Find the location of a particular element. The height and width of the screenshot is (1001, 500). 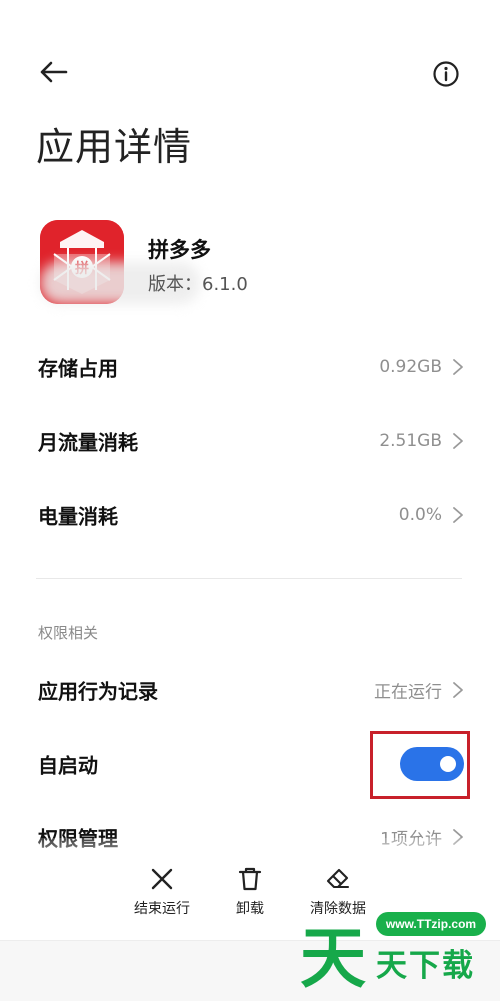

row-label: 自启动 is located at coordinates (68, 765).